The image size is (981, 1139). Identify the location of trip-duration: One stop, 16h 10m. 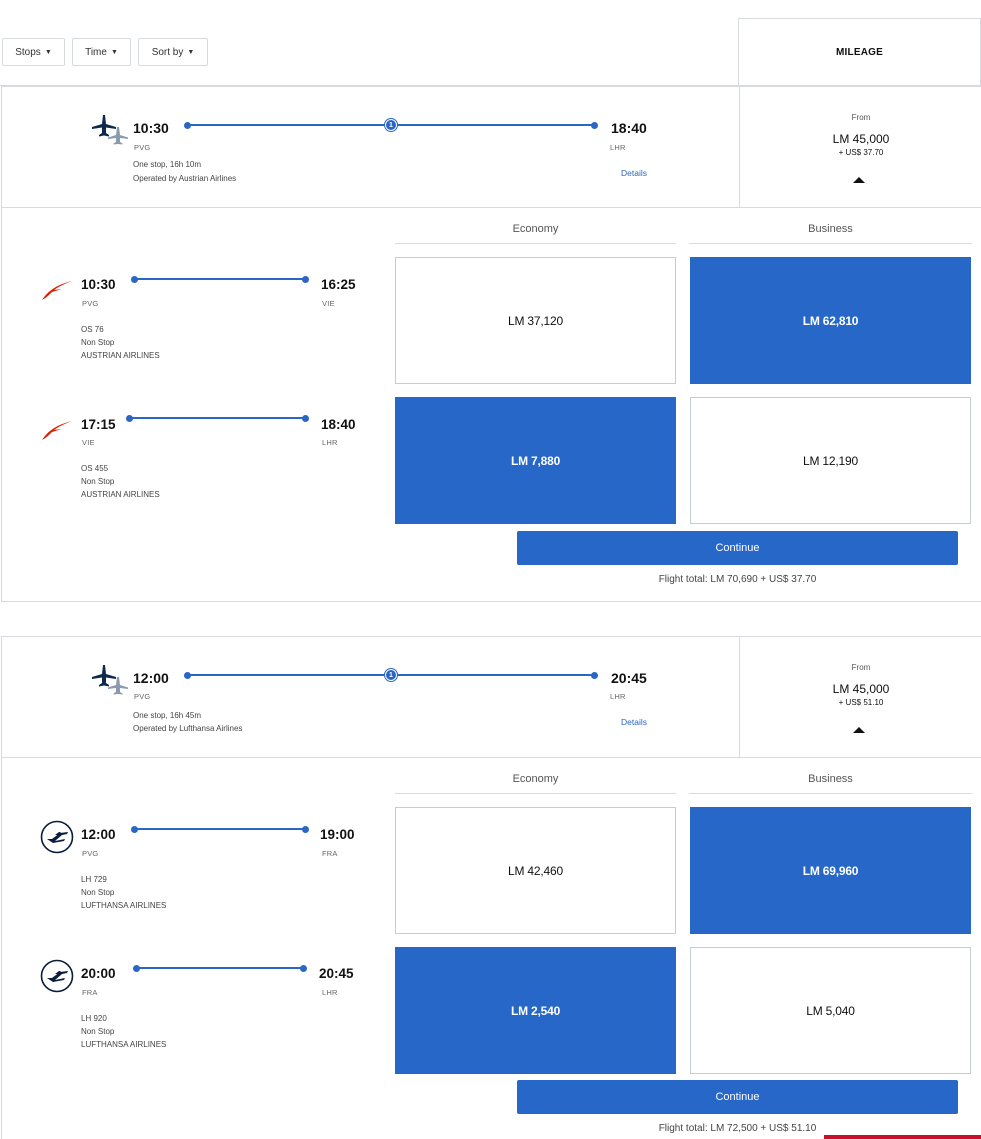
(167, 164).